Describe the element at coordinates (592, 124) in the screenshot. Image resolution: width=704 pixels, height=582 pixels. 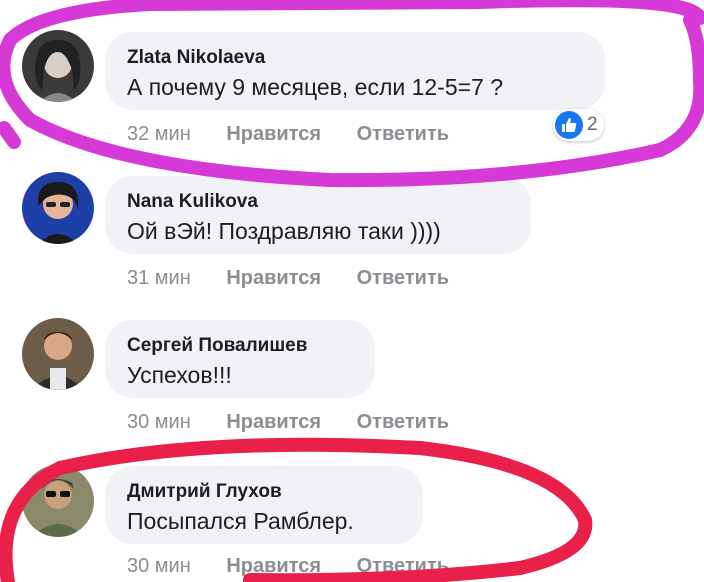
I see `reaction-count: 2` at that location.